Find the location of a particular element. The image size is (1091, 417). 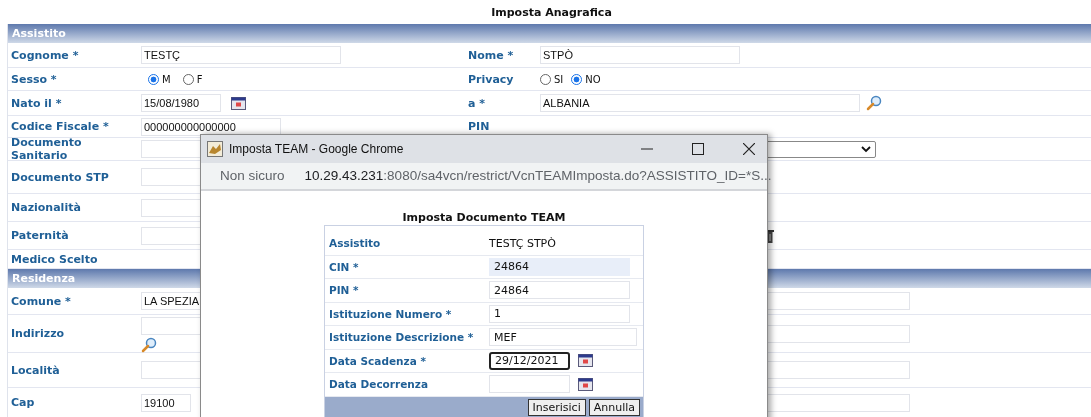

field-label: PIN is located at coordinates (479, 126).